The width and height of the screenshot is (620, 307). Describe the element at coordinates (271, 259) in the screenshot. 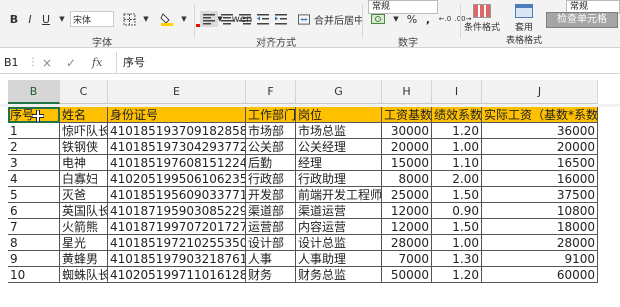

I see `table-cell: 人事` at that location.